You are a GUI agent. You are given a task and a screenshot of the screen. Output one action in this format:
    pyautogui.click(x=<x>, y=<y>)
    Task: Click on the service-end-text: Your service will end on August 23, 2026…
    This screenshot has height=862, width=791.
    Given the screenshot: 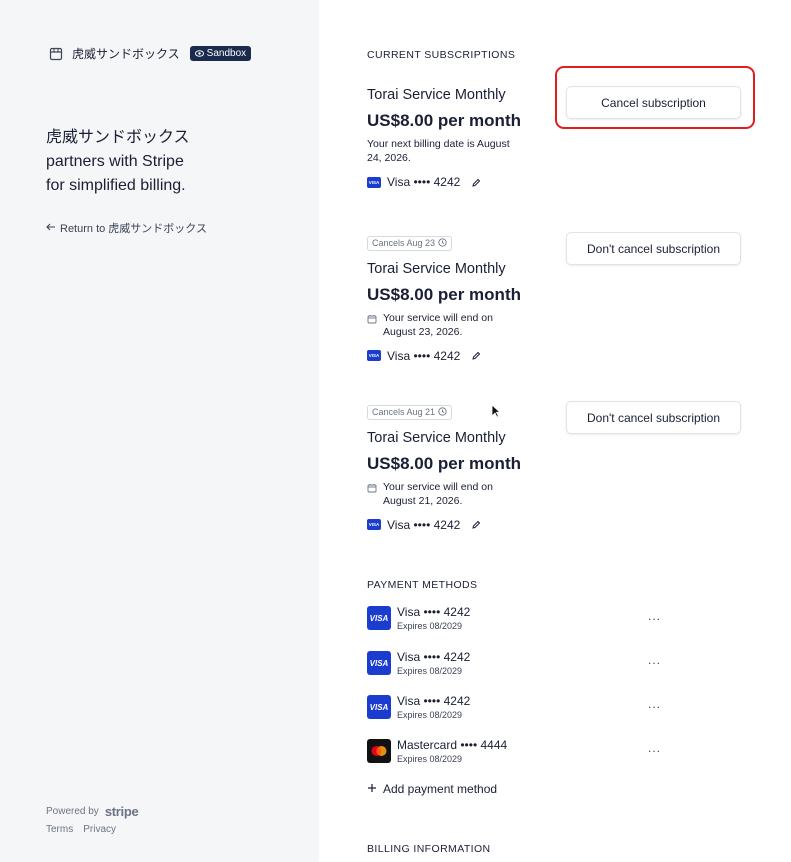 What is the action you would take?
    pyautogui.click(x=438, y=324)
    